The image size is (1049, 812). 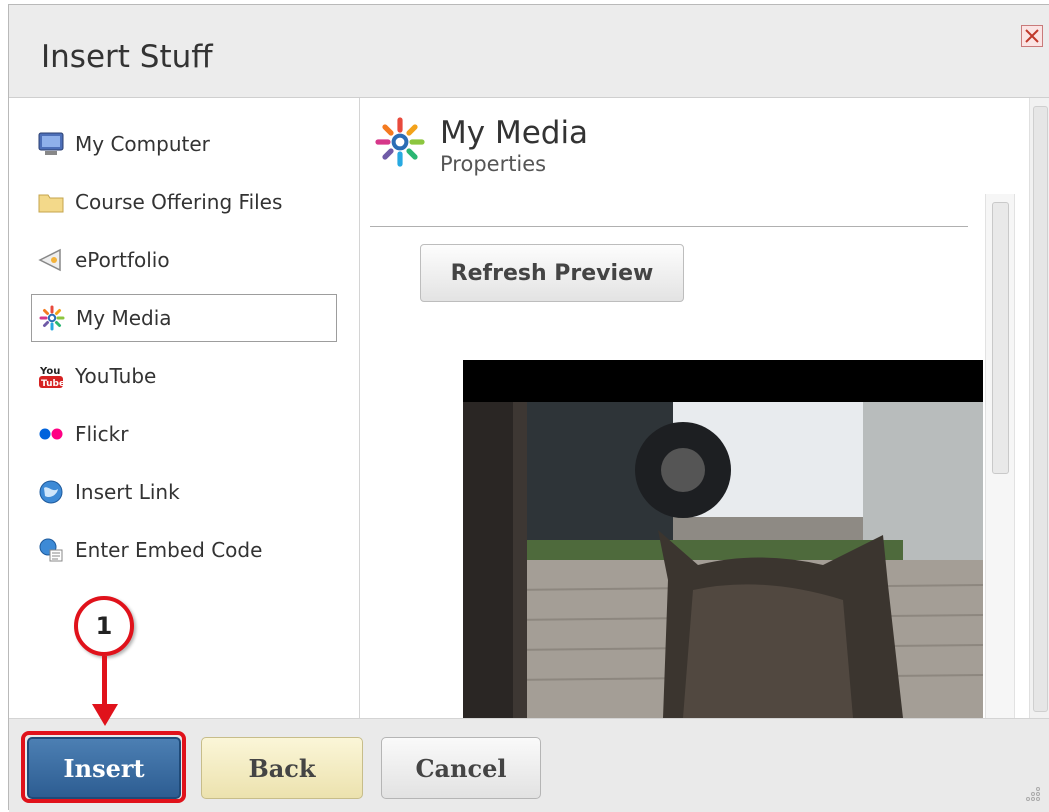 What do you see at coordinates (400, 144) in the screenshot?
I see `my-media-logo-icon` at bounding box center [400, 144].